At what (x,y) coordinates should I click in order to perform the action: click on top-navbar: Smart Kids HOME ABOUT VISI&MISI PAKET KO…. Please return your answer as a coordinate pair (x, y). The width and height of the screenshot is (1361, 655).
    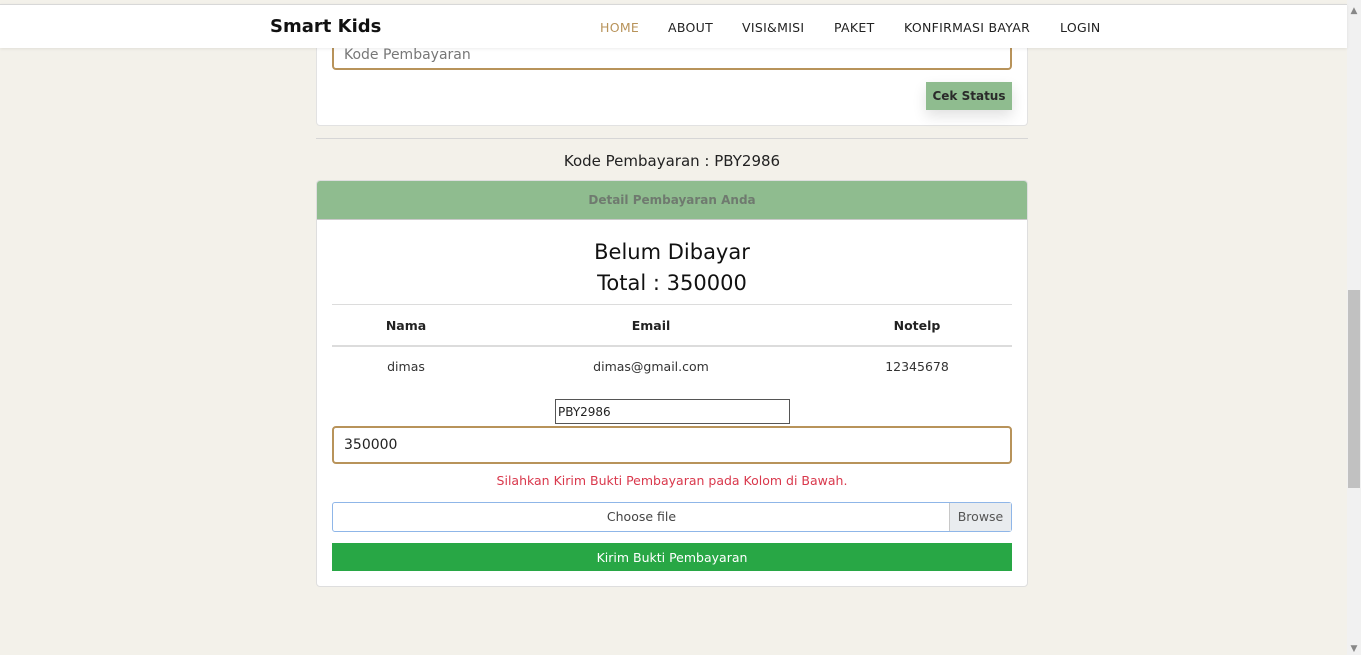
    Looking at the image, I should click on (673, 26).